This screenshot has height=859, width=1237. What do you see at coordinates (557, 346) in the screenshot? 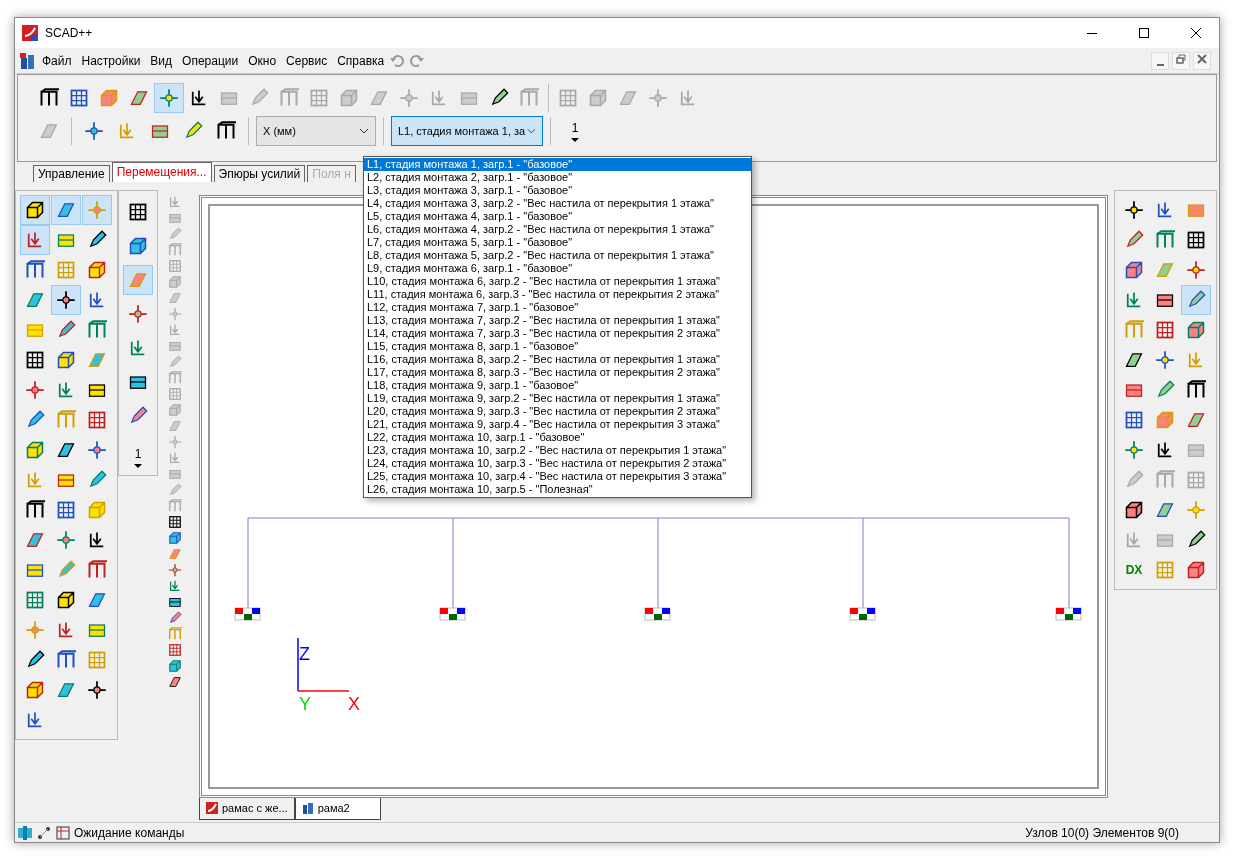
I see `list-option: L15, стадия монтажа 8, загр.1 - "базовое"` at bounding box center [557, 346].